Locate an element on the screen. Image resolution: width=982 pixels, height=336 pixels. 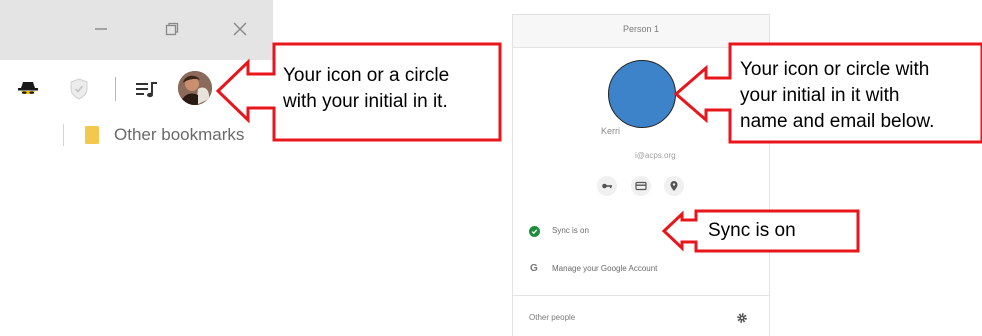
bookmarks-separator is located at coordinates (63, 135).